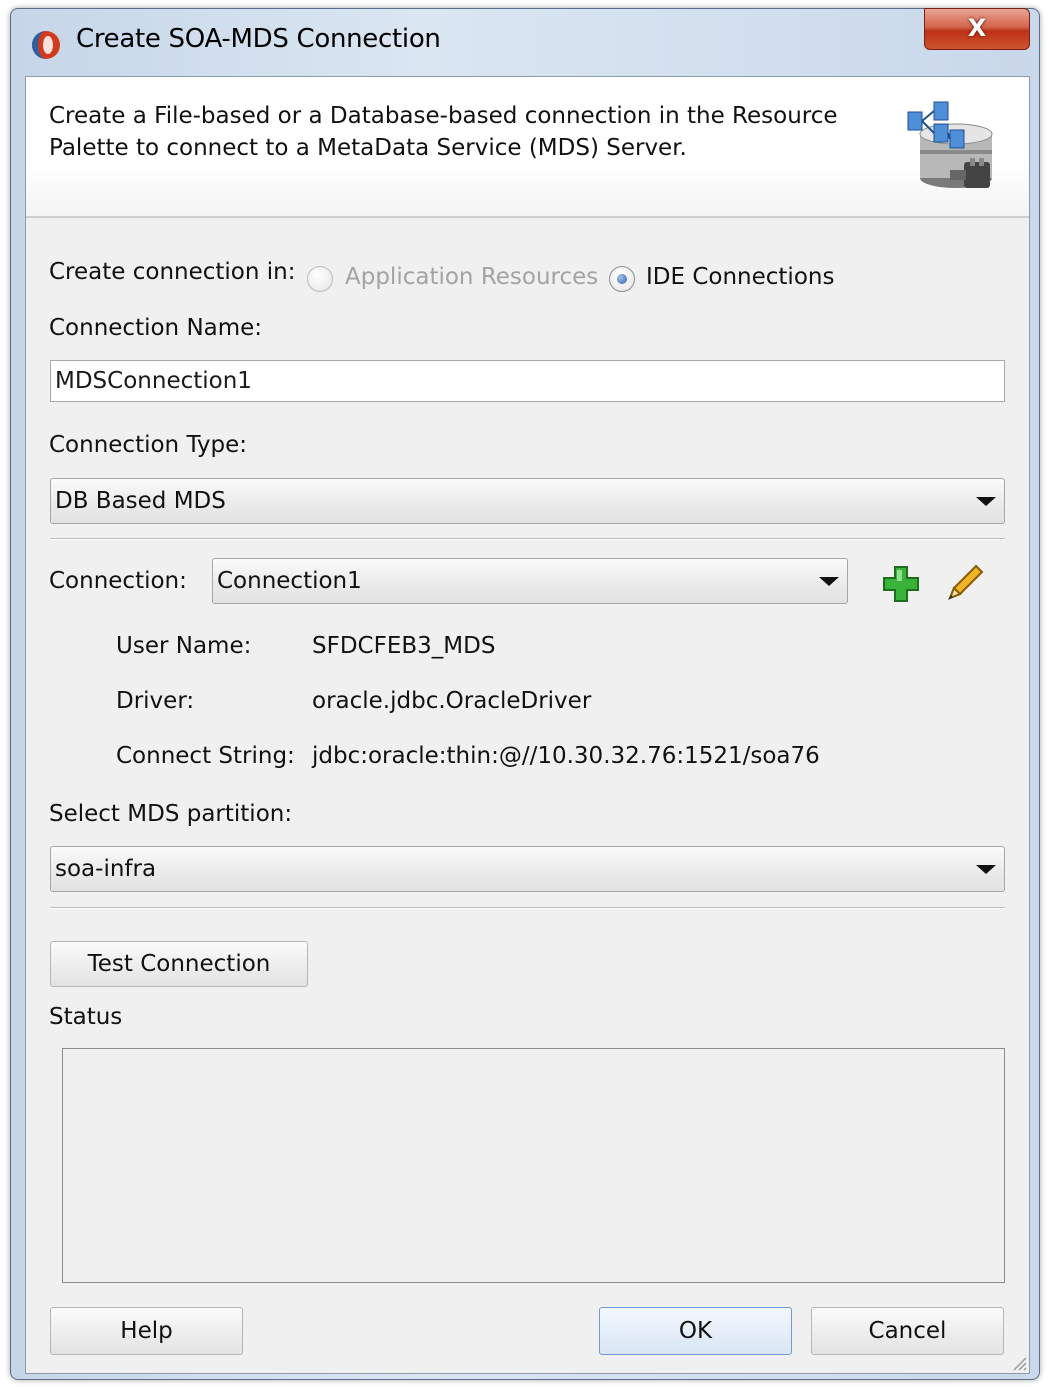  What do you see at coordinates (46, 45) in the screenshot?
I see `app-logo-icon` at bounding box center [46, 45].